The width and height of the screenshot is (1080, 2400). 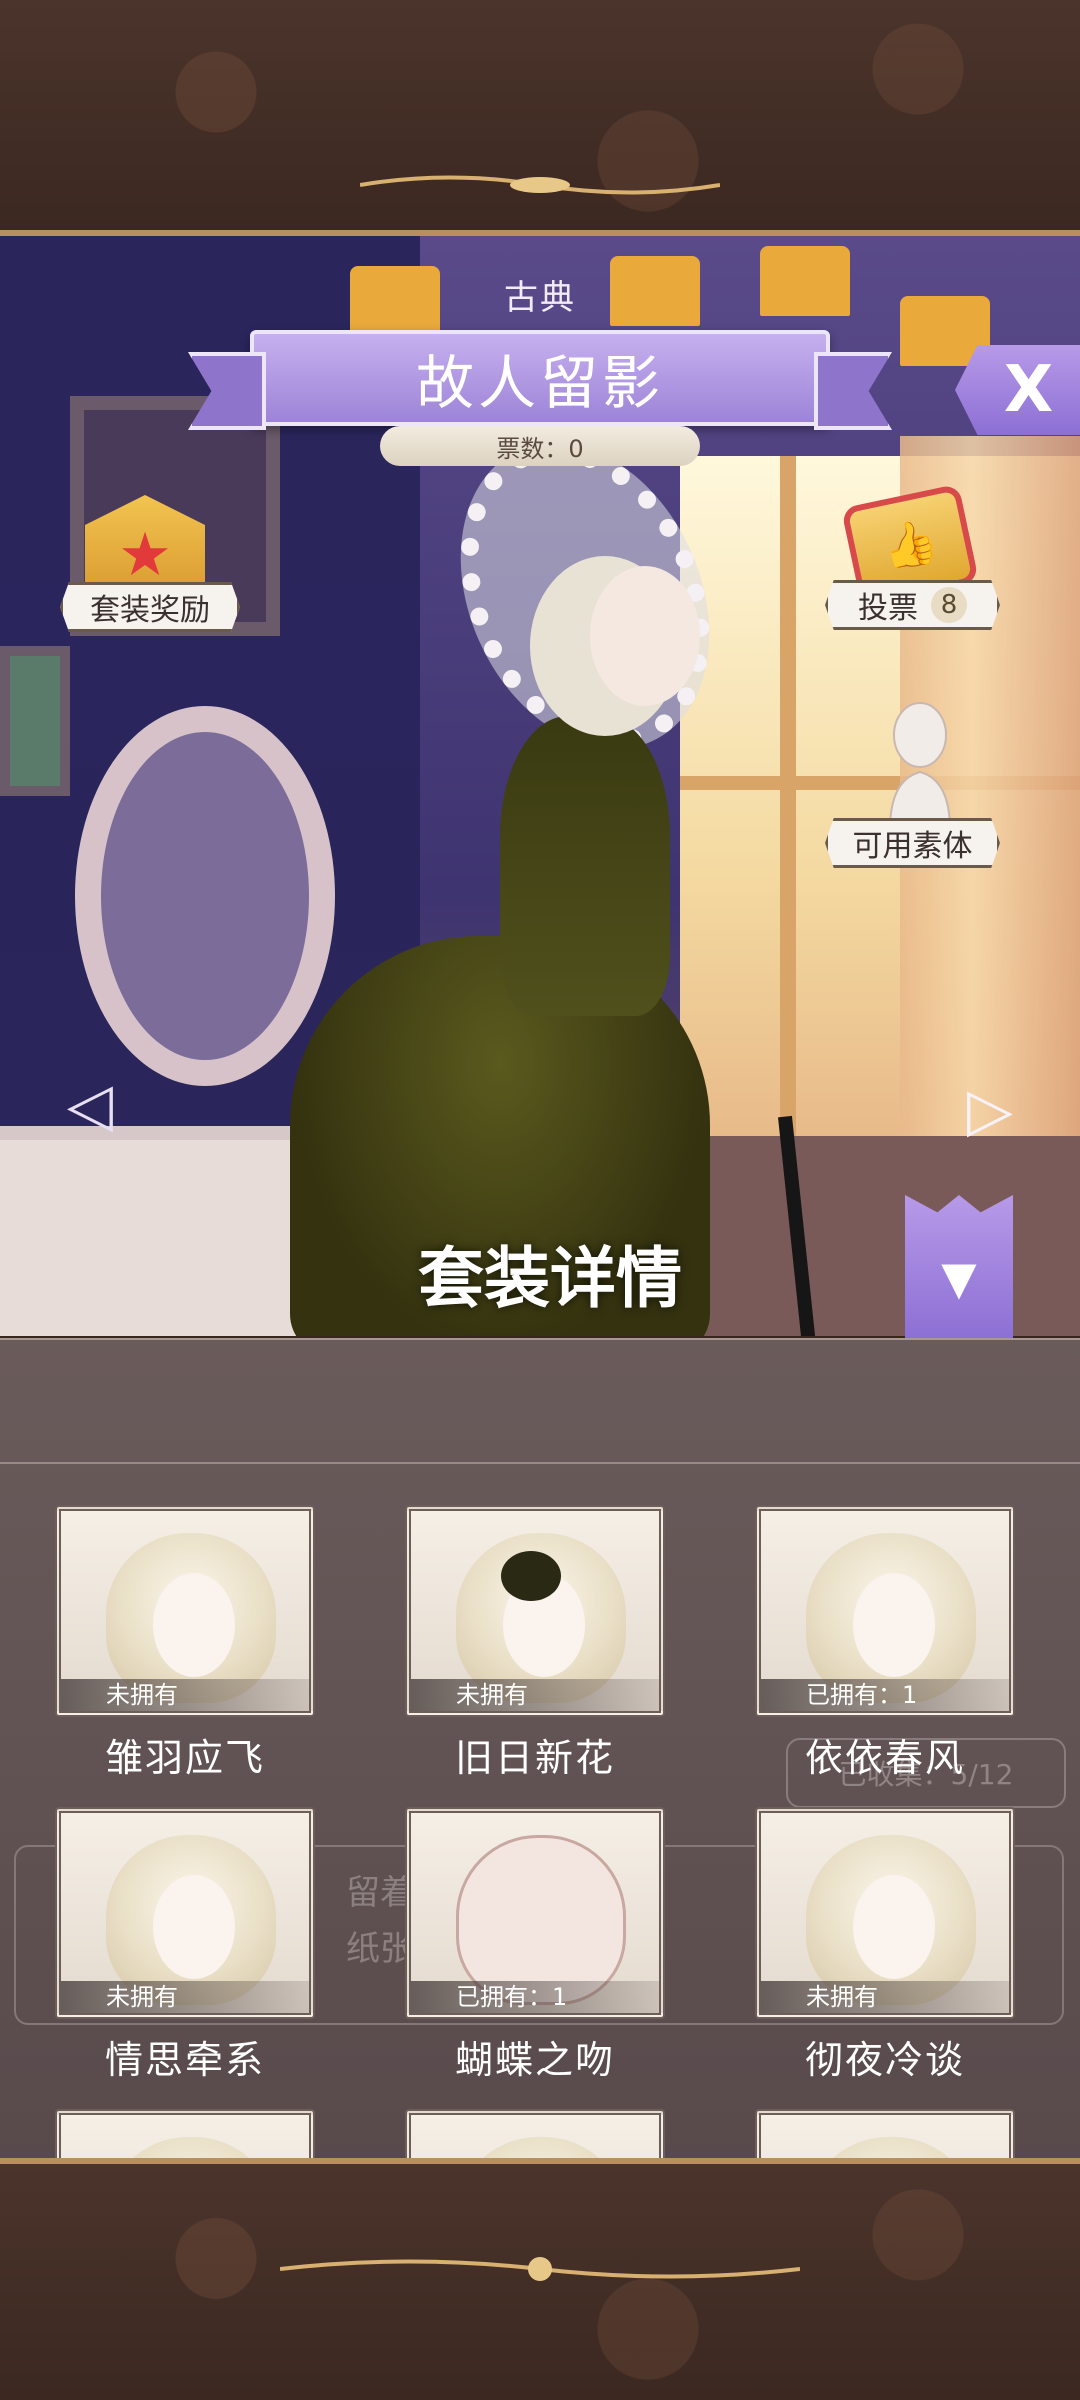 I want to click on collapse-panel-button: ▼, so click(x=959, y=1267).